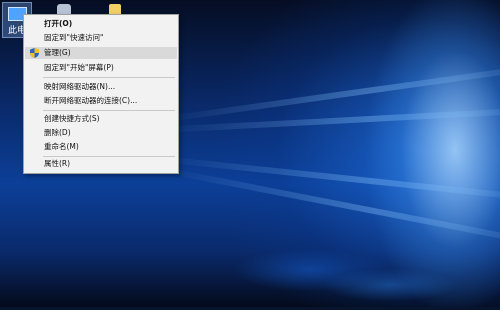 The height and width of the screenshot is (310, 500). Describe the element at coordinates (57, 52) in the screenshot. I see `menu-item-manage-label: 管理(G)` at that location.